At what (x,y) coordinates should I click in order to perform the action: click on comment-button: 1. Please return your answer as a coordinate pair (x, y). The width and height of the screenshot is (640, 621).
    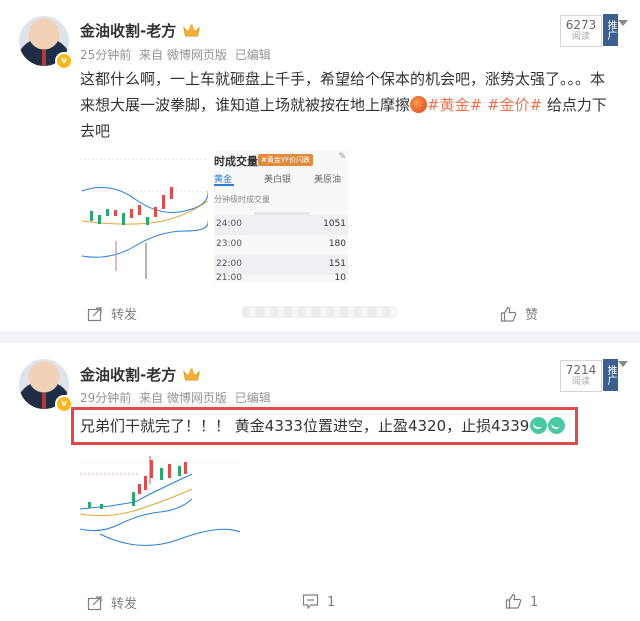
    Looking at the image, I should click on (318, 601).